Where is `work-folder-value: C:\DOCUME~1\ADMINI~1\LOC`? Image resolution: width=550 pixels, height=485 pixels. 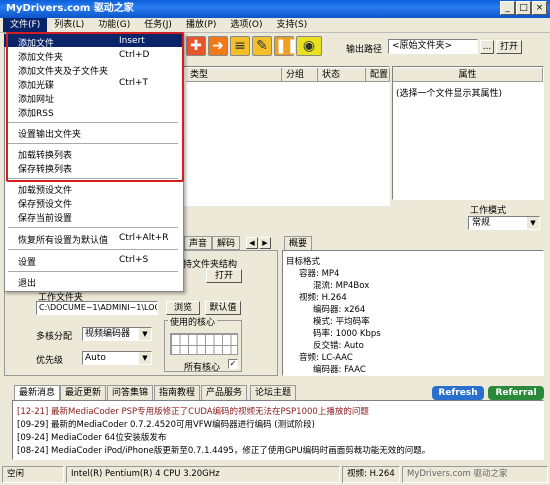
work-folder-value: C:\DOCUME~1\ADMINI~1\LOC is located at coordinates (98, 307).